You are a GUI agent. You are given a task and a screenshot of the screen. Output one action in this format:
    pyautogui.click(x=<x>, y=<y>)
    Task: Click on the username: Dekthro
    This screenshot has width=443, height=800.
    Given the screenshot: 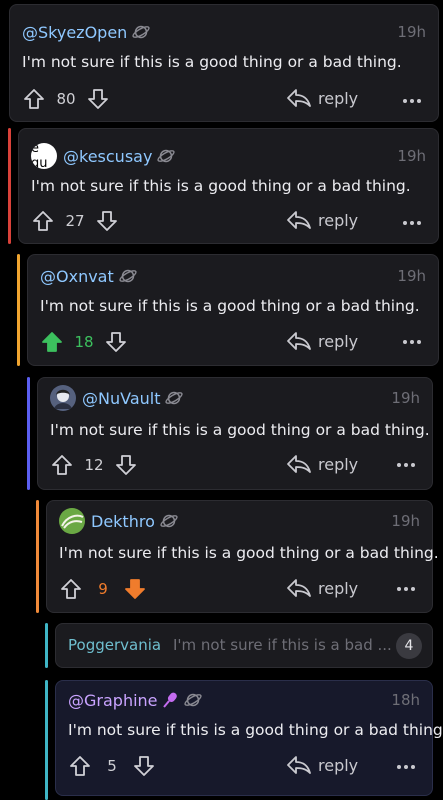 What is the action you would take?
    pyautogui.click(x=123, y=521)
    